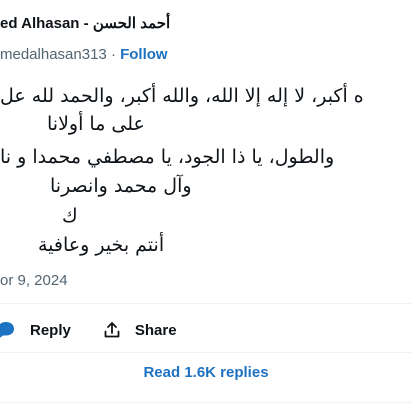 This screenshot has height=412, width=412. Describe the element at coordinates (53, 54) in the screenshot. I see `author-handle: medalhasan313` at that location.